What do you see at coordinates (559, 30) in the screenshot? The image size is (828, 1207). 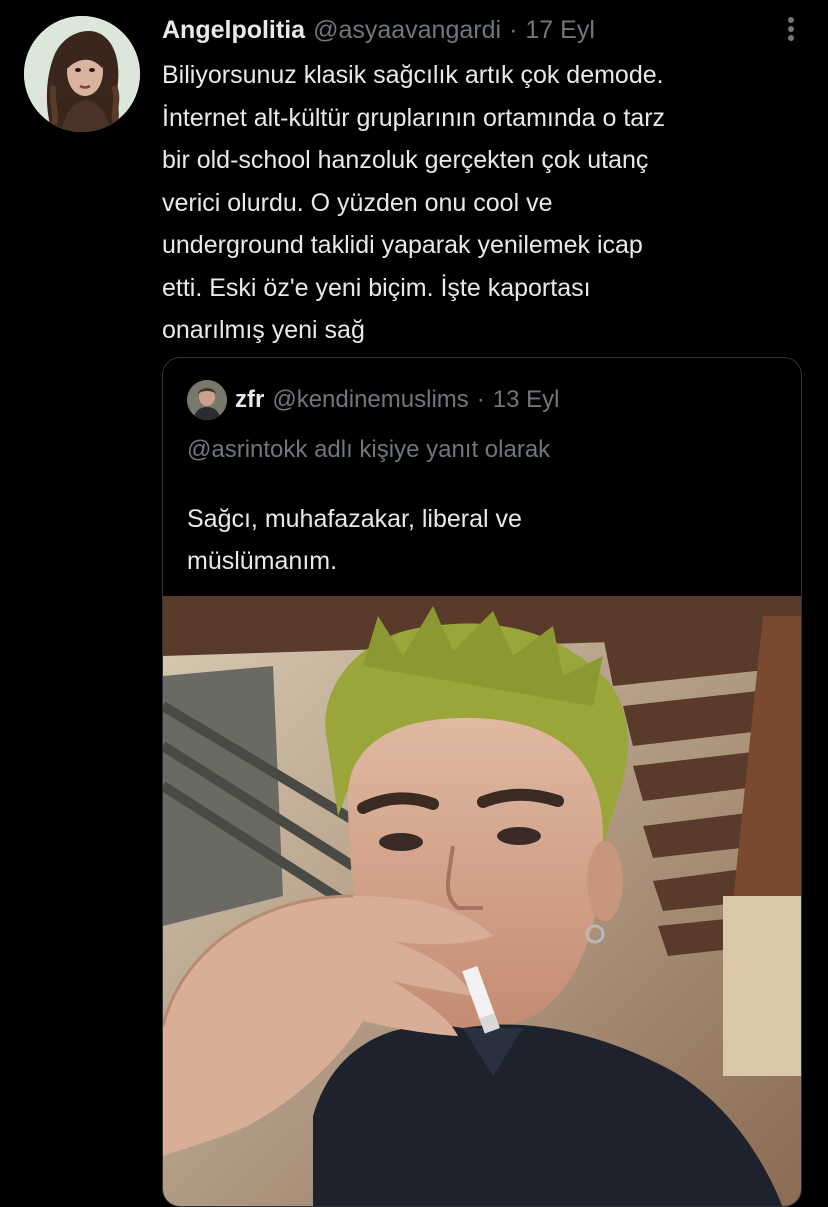 I see `tweet-date: 17 Eyl` at bounding box center [559, 30].